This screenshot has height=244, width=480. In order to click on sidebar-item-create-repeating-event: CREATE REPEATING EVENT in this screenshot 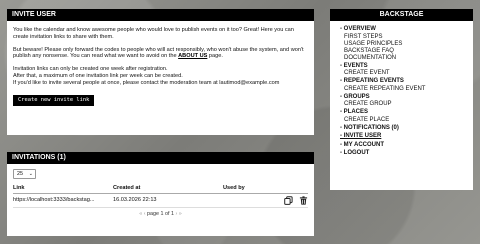, I will do `click(401, 89)`.